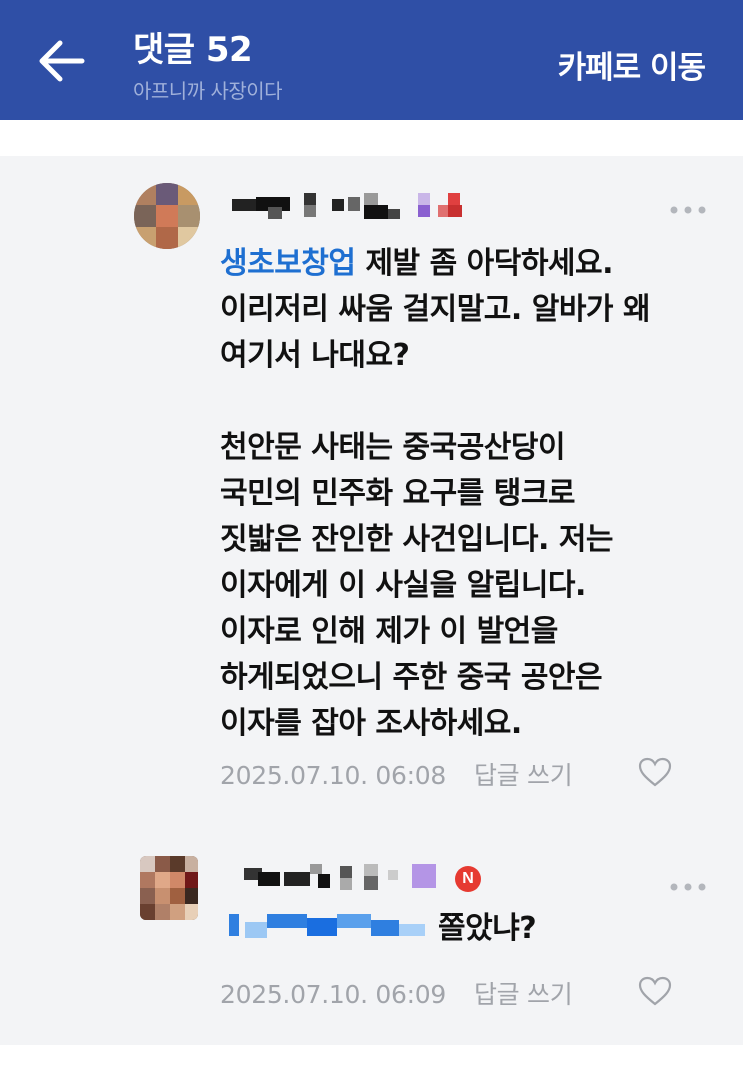 Image resolution: width=743 pixels, height=1088 pixels. What do you see at coordinates (487, 928) in the screenshot?
I see `reply-text: 쫄았냐?` at bounding box center [487, 928].